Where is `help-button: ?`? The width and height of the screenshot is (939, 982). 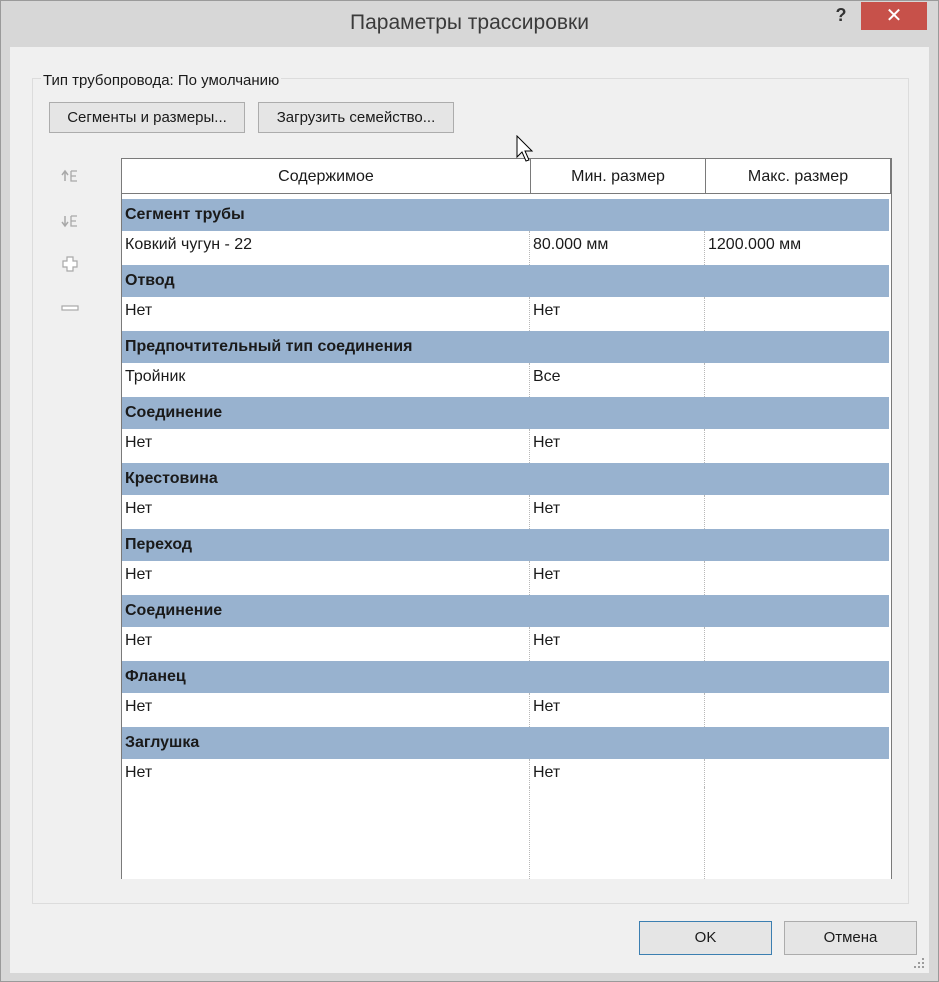
help-button: ? is located at coordinates (841, 15).